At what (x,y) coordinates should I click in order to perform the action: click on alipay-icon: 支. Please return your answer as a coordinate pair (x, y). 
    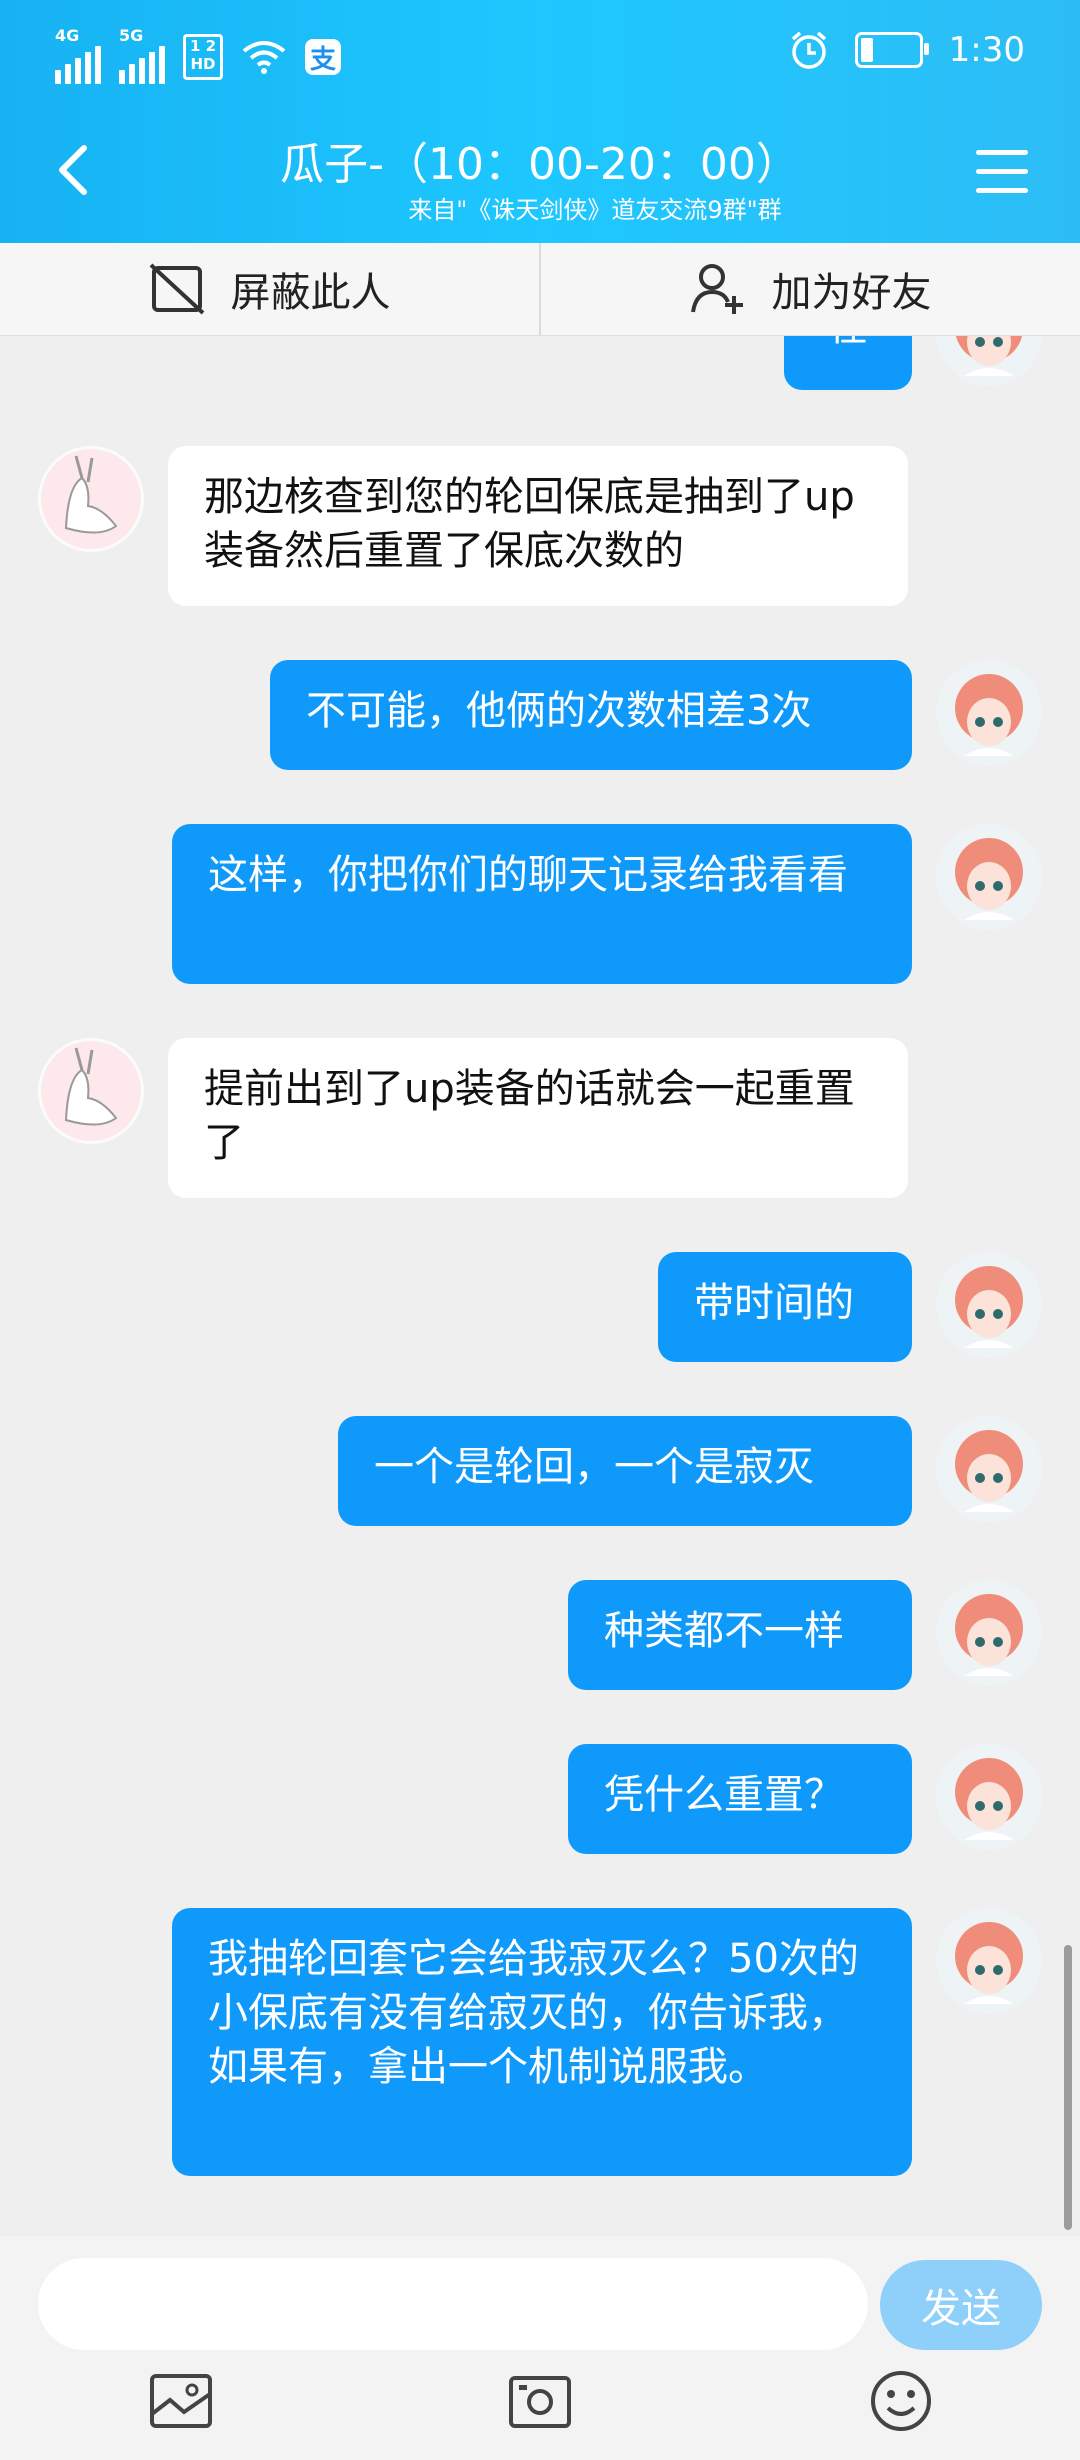
    Looking at the image, I should click on (323, 57).